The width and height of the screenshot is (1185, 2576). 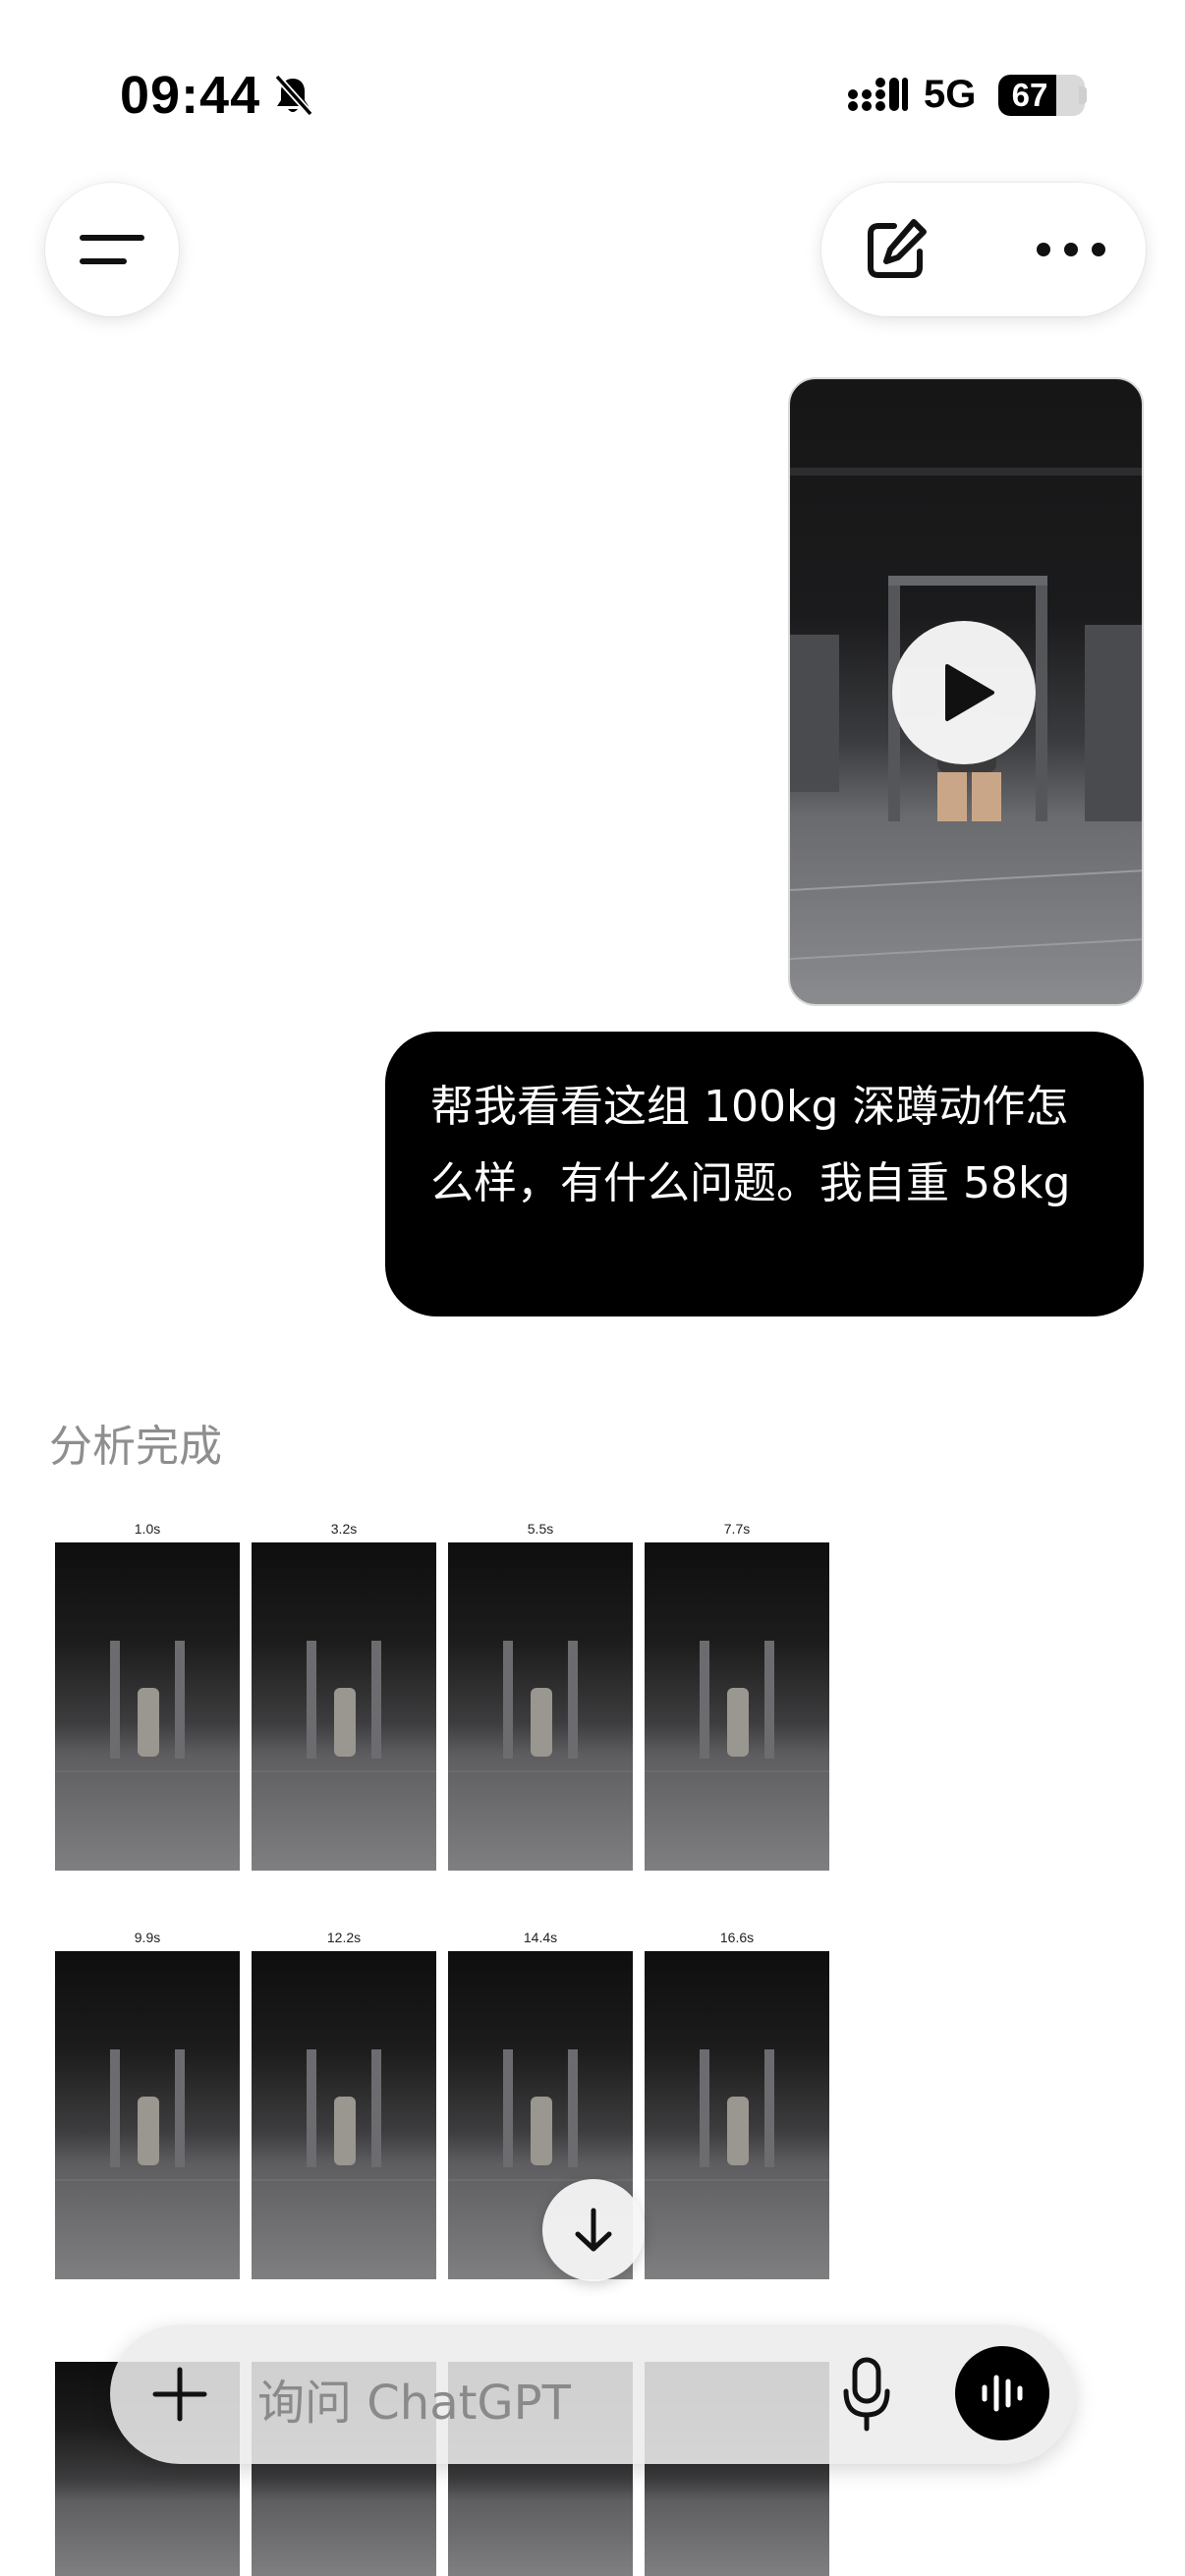 I want to click on edit-icon, so click(x=896, y=249).